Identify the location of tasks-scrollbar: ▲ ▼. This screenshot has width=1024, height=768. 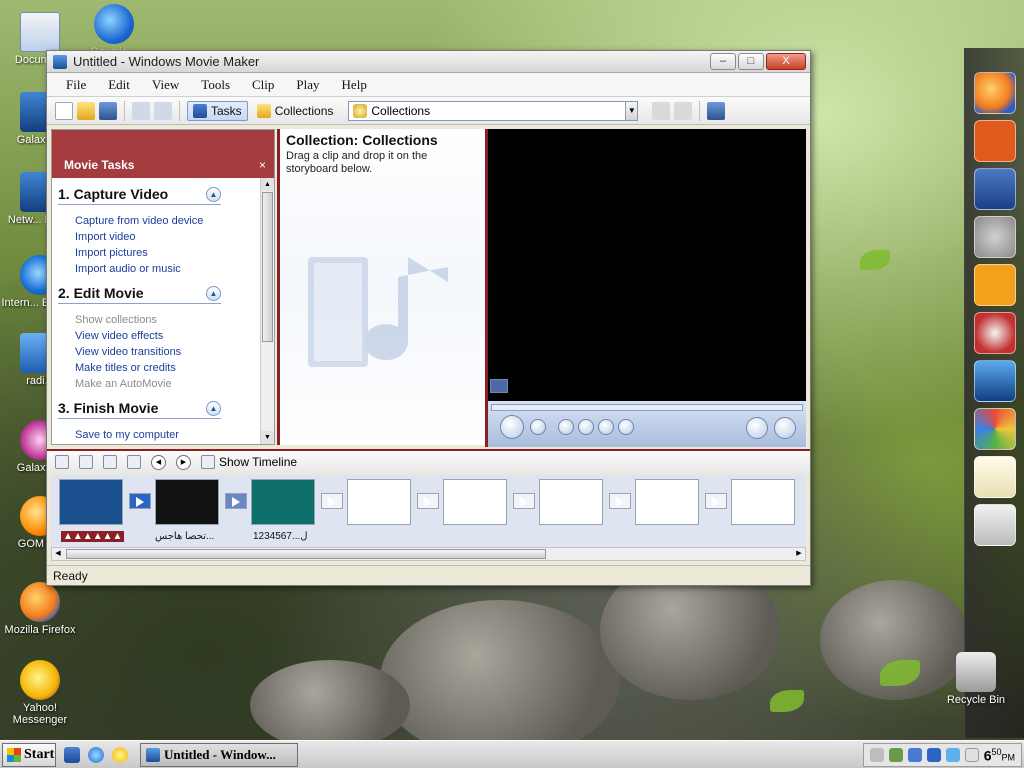
(267, 311).